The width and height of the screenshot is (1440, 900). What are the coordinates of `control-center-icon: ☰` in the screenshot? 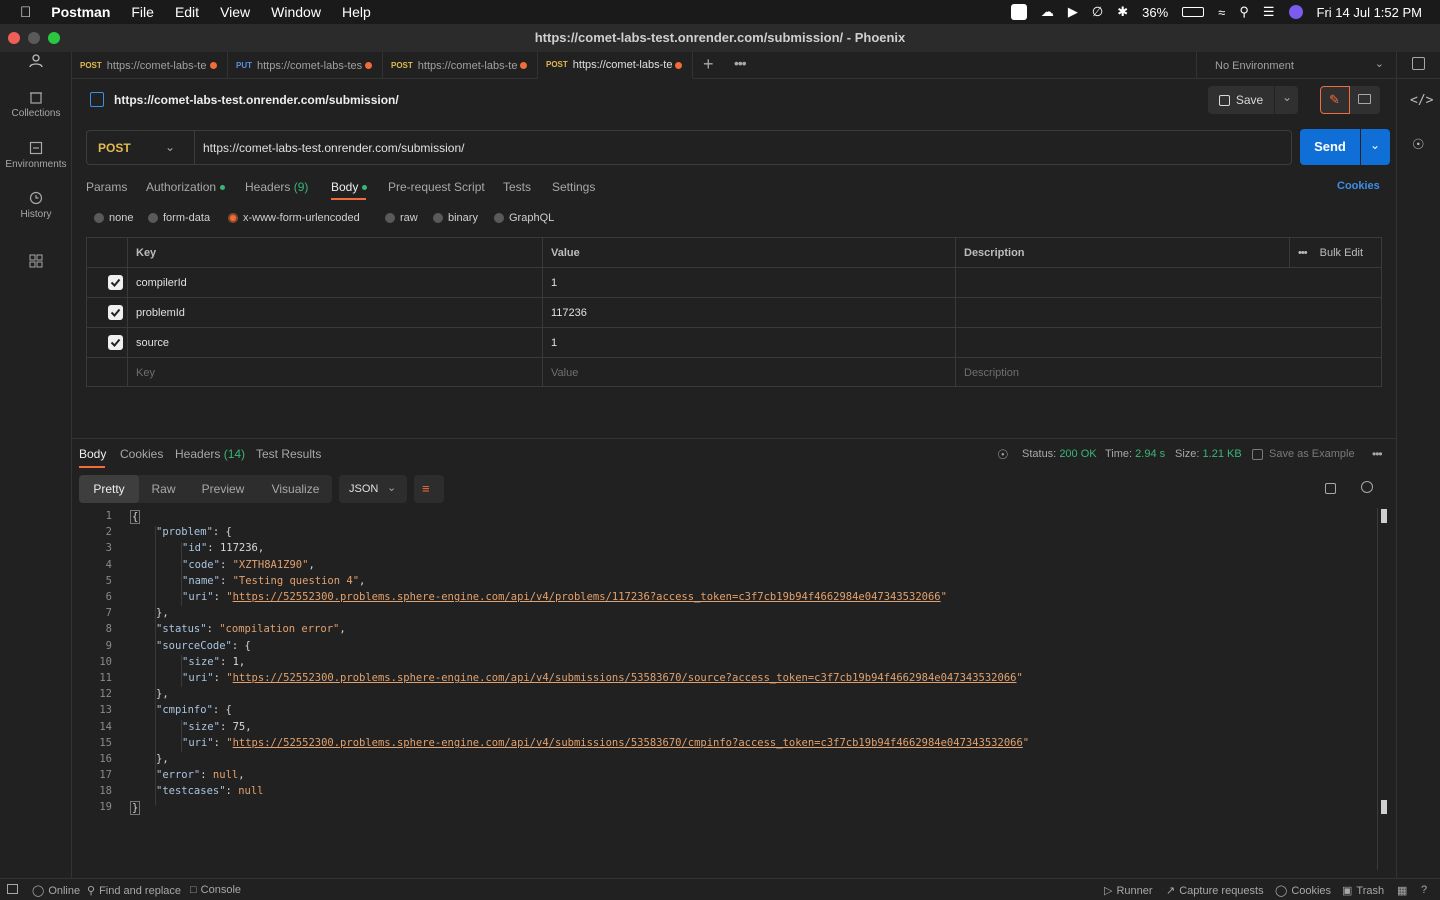 It's located at (1269, 12).